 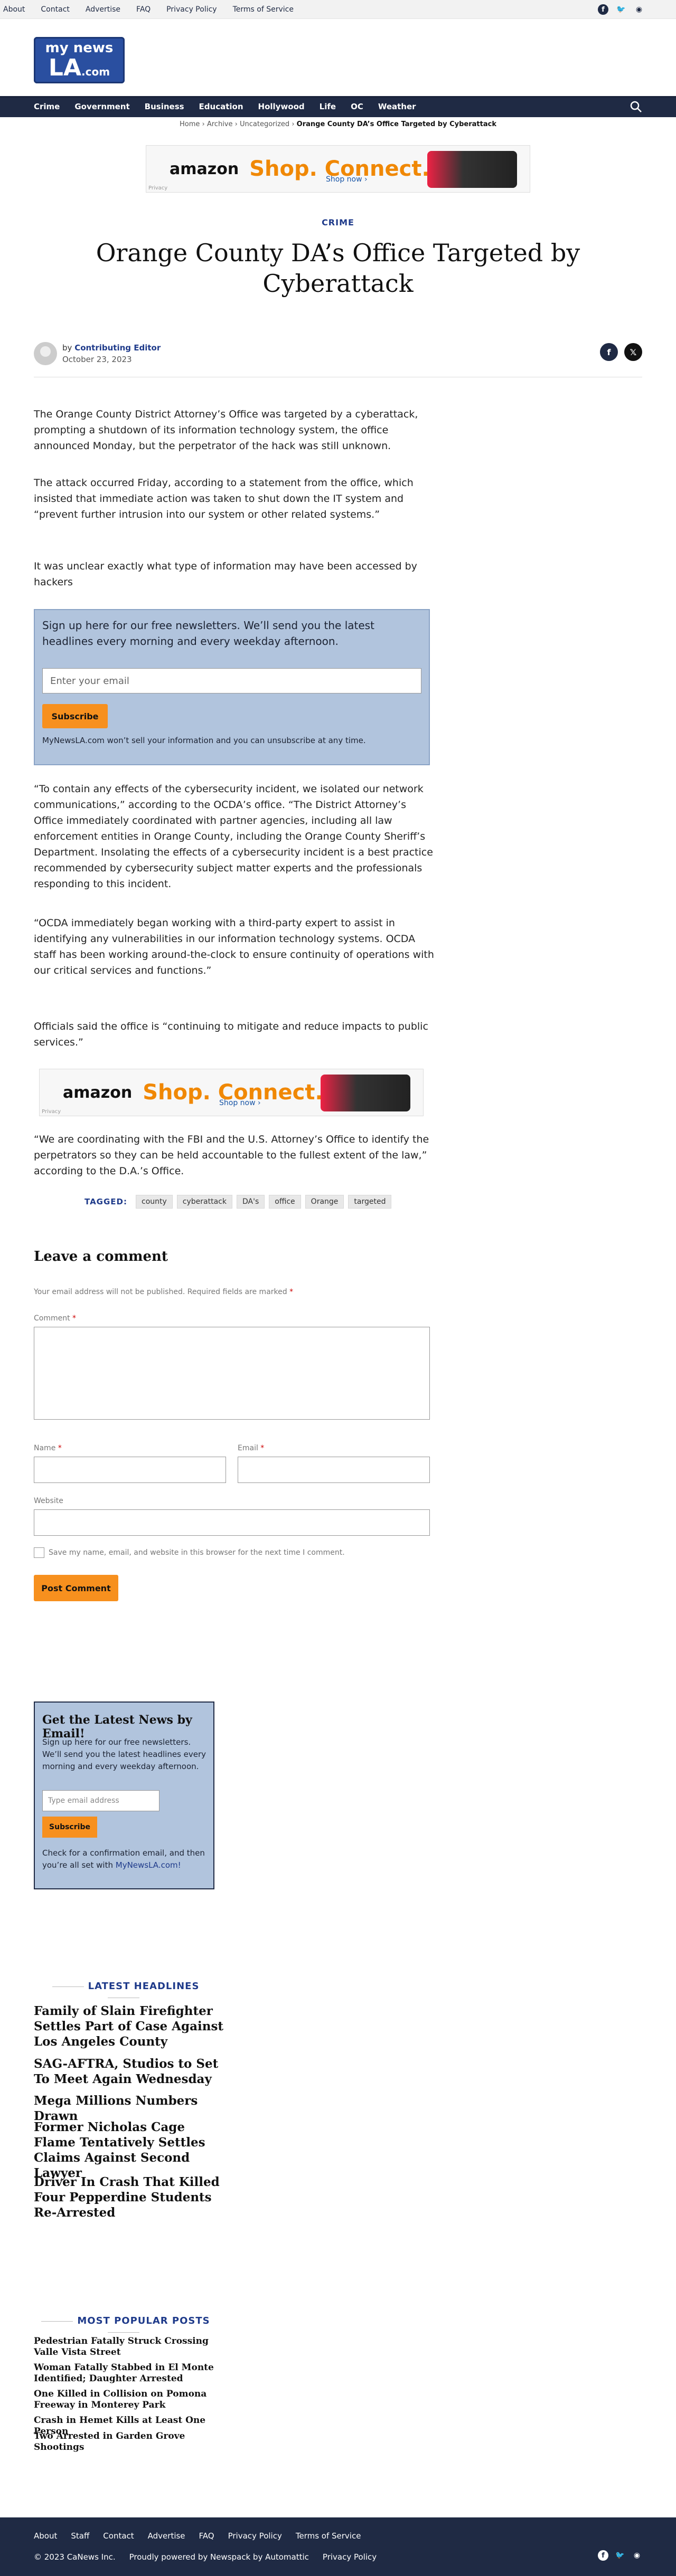 What do you see at coordinates (204, 1202) in the screenshot?
I see `tag: cyberattack` at bounding box center [204, 1202].